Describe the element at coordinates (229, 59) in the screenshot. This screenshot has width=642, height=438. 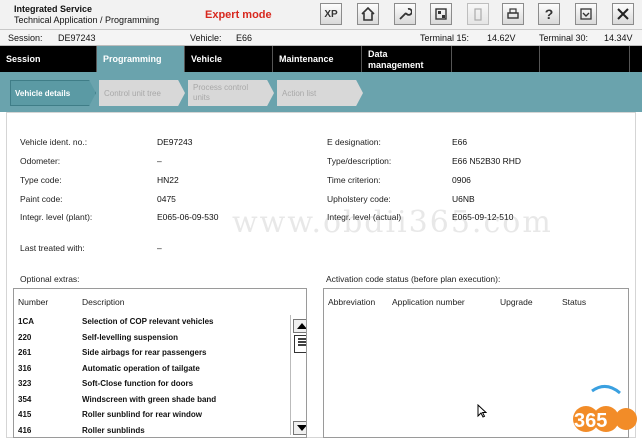
I see `tab-vehicle: Vehicle` at that location.